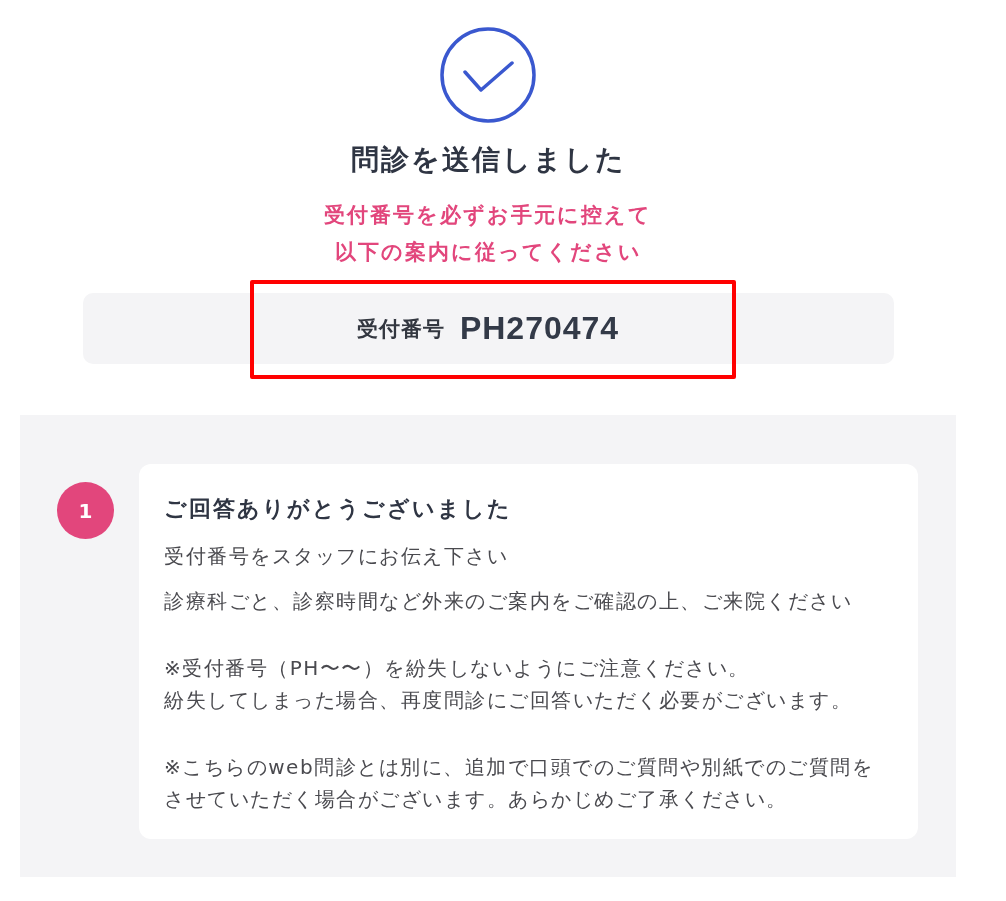 This screenshot has height=901, width=1006. What do you see at coordinates (519, 783) in the screenshot?
I see `card-paragraph: ※こちらのweb問診とは別に、追加で口頭でのご質問や別紙でのご質問を させていただく場合がございます。あらかじめご了承ください。` at bounding box center [519, 783].